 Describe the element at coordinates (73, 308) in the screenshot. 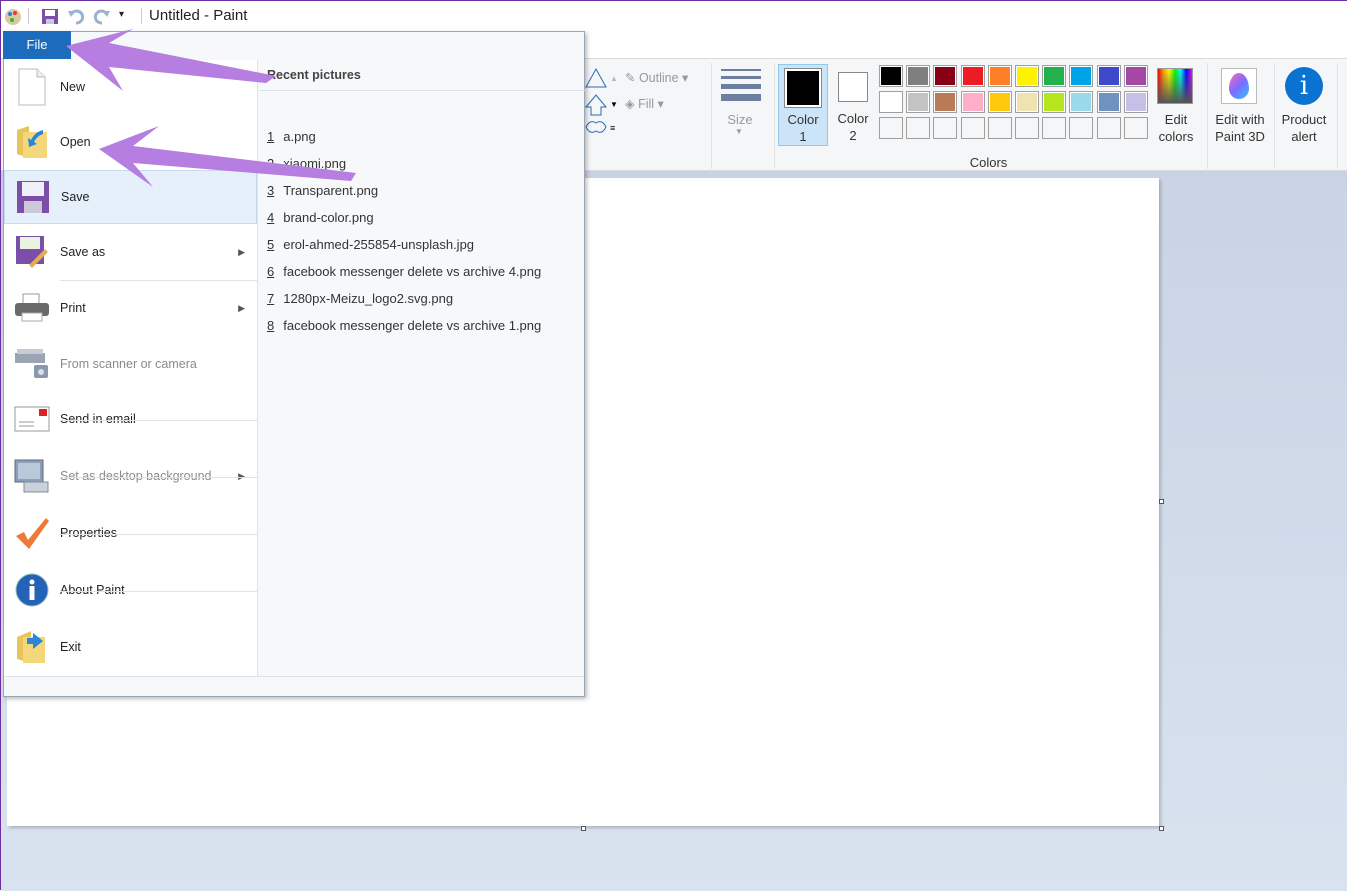

I see `menu-item-label: Print` at that location.